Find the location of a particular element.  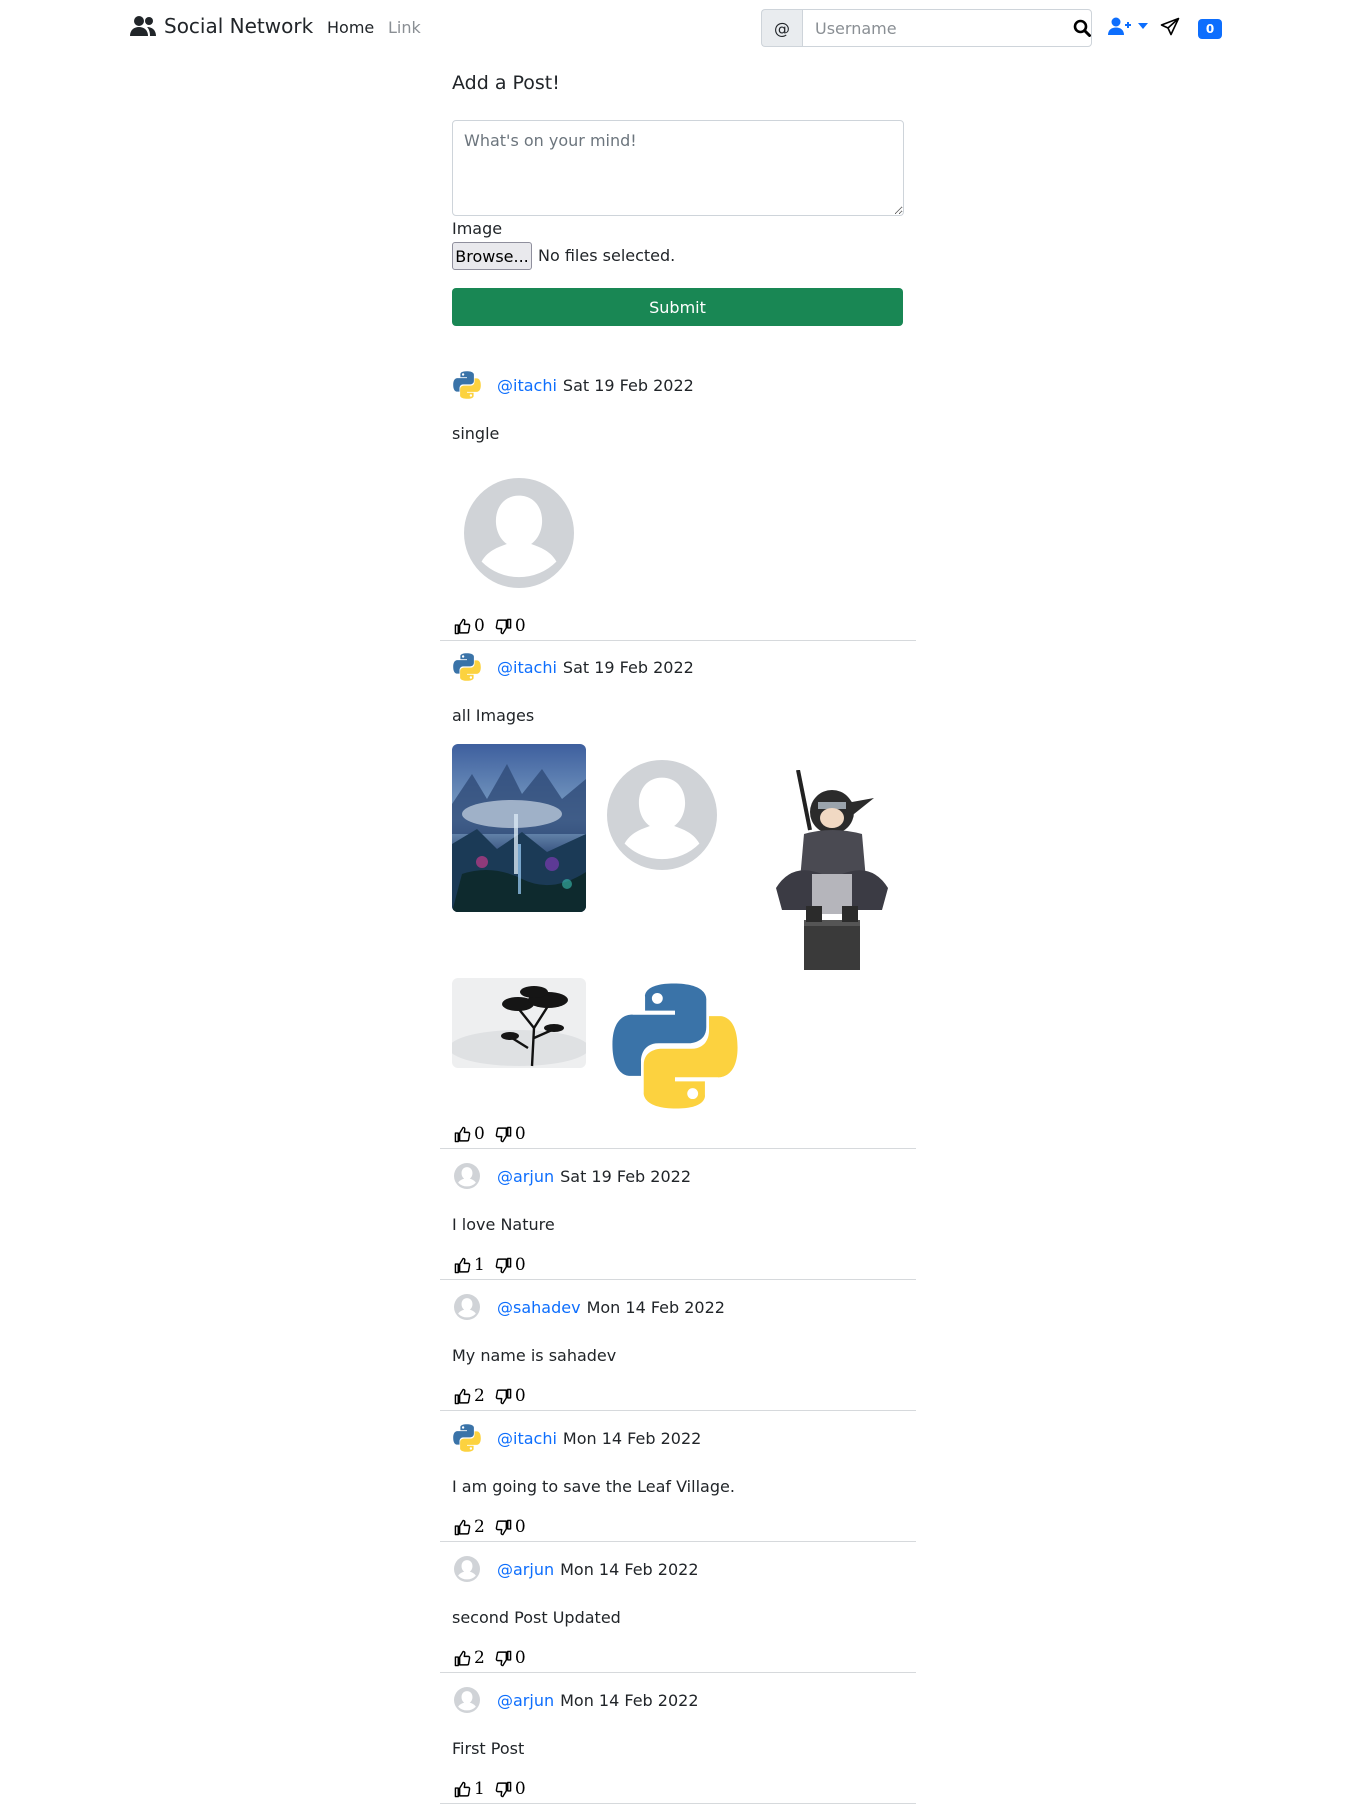

post-text: First Post is located at coordinates (488, 1748).